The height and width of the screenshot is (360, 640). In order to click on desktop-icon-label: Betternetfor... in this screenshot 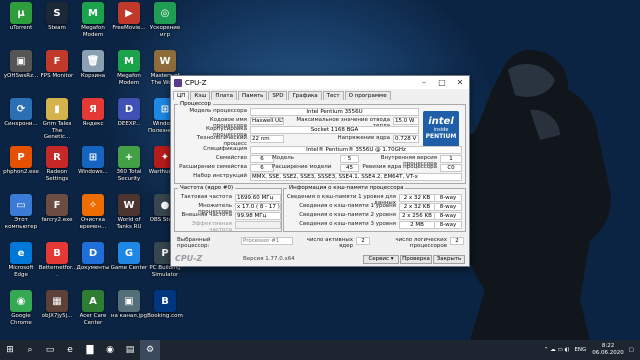, I will do `click(57, 271)`.